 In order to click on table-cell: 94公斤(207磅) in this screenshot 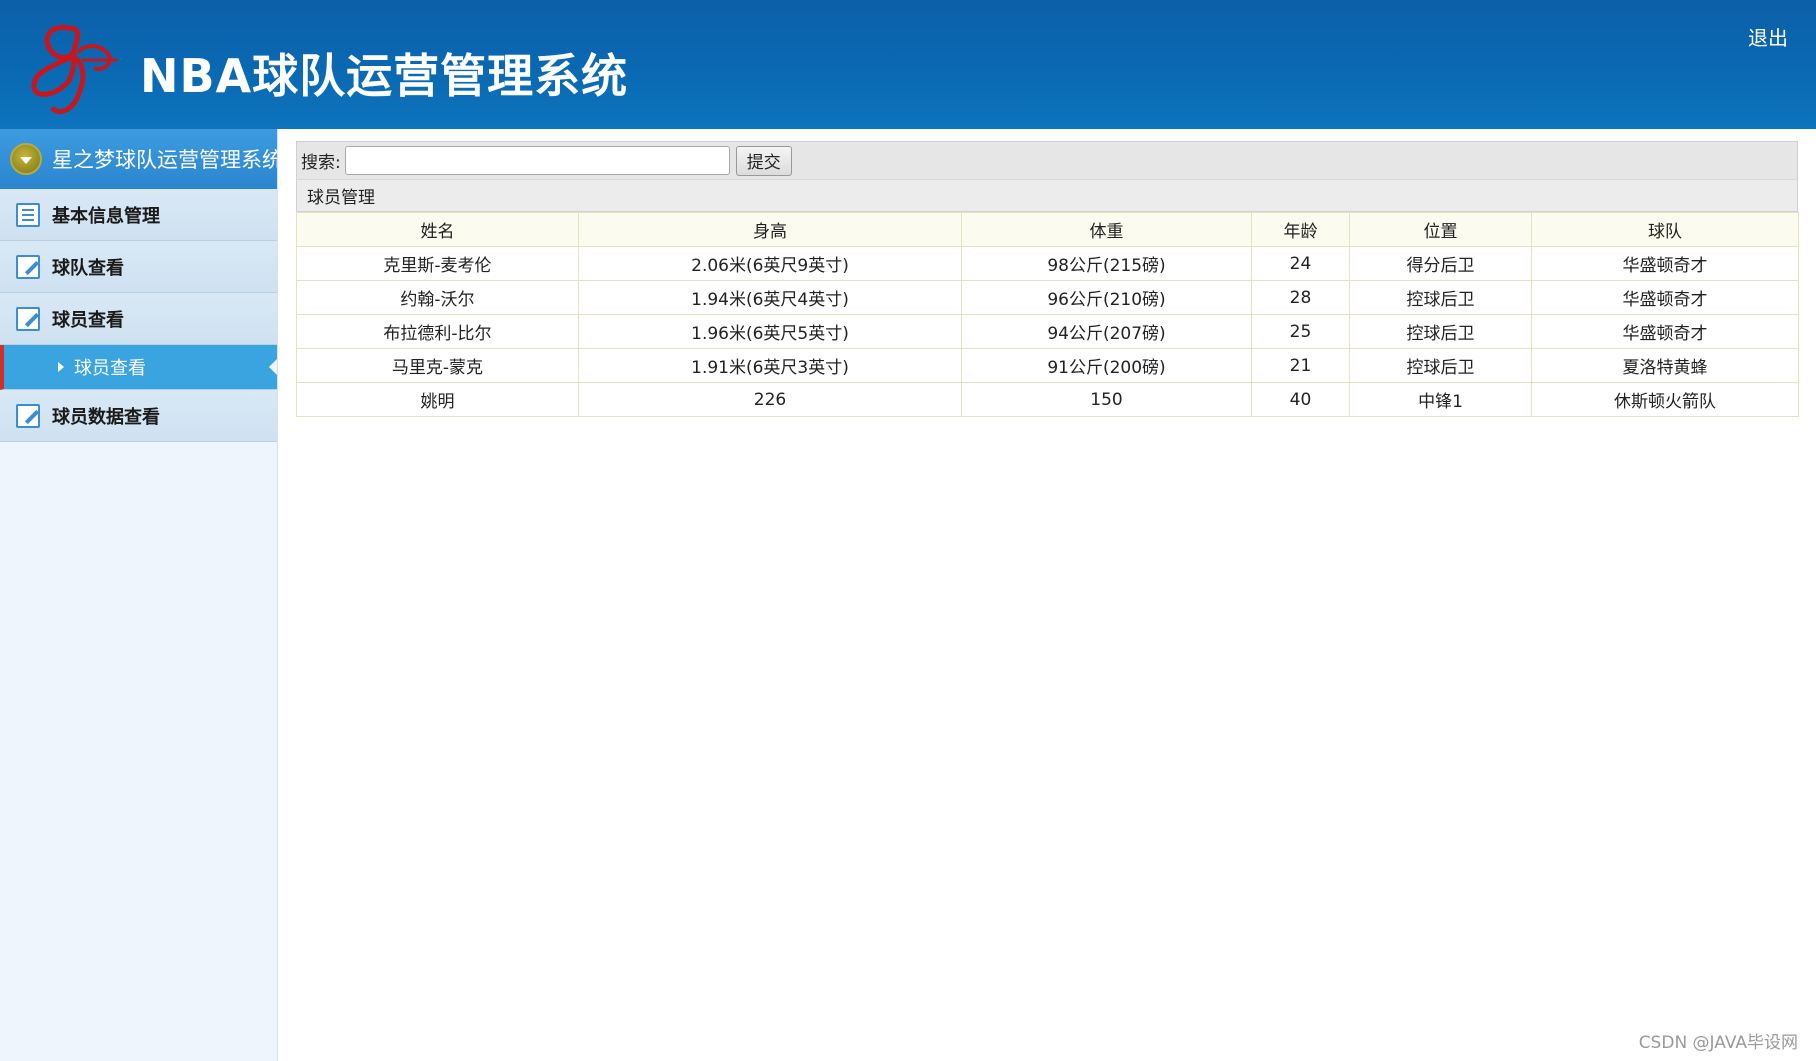, I will do `click(1106, 331)`.